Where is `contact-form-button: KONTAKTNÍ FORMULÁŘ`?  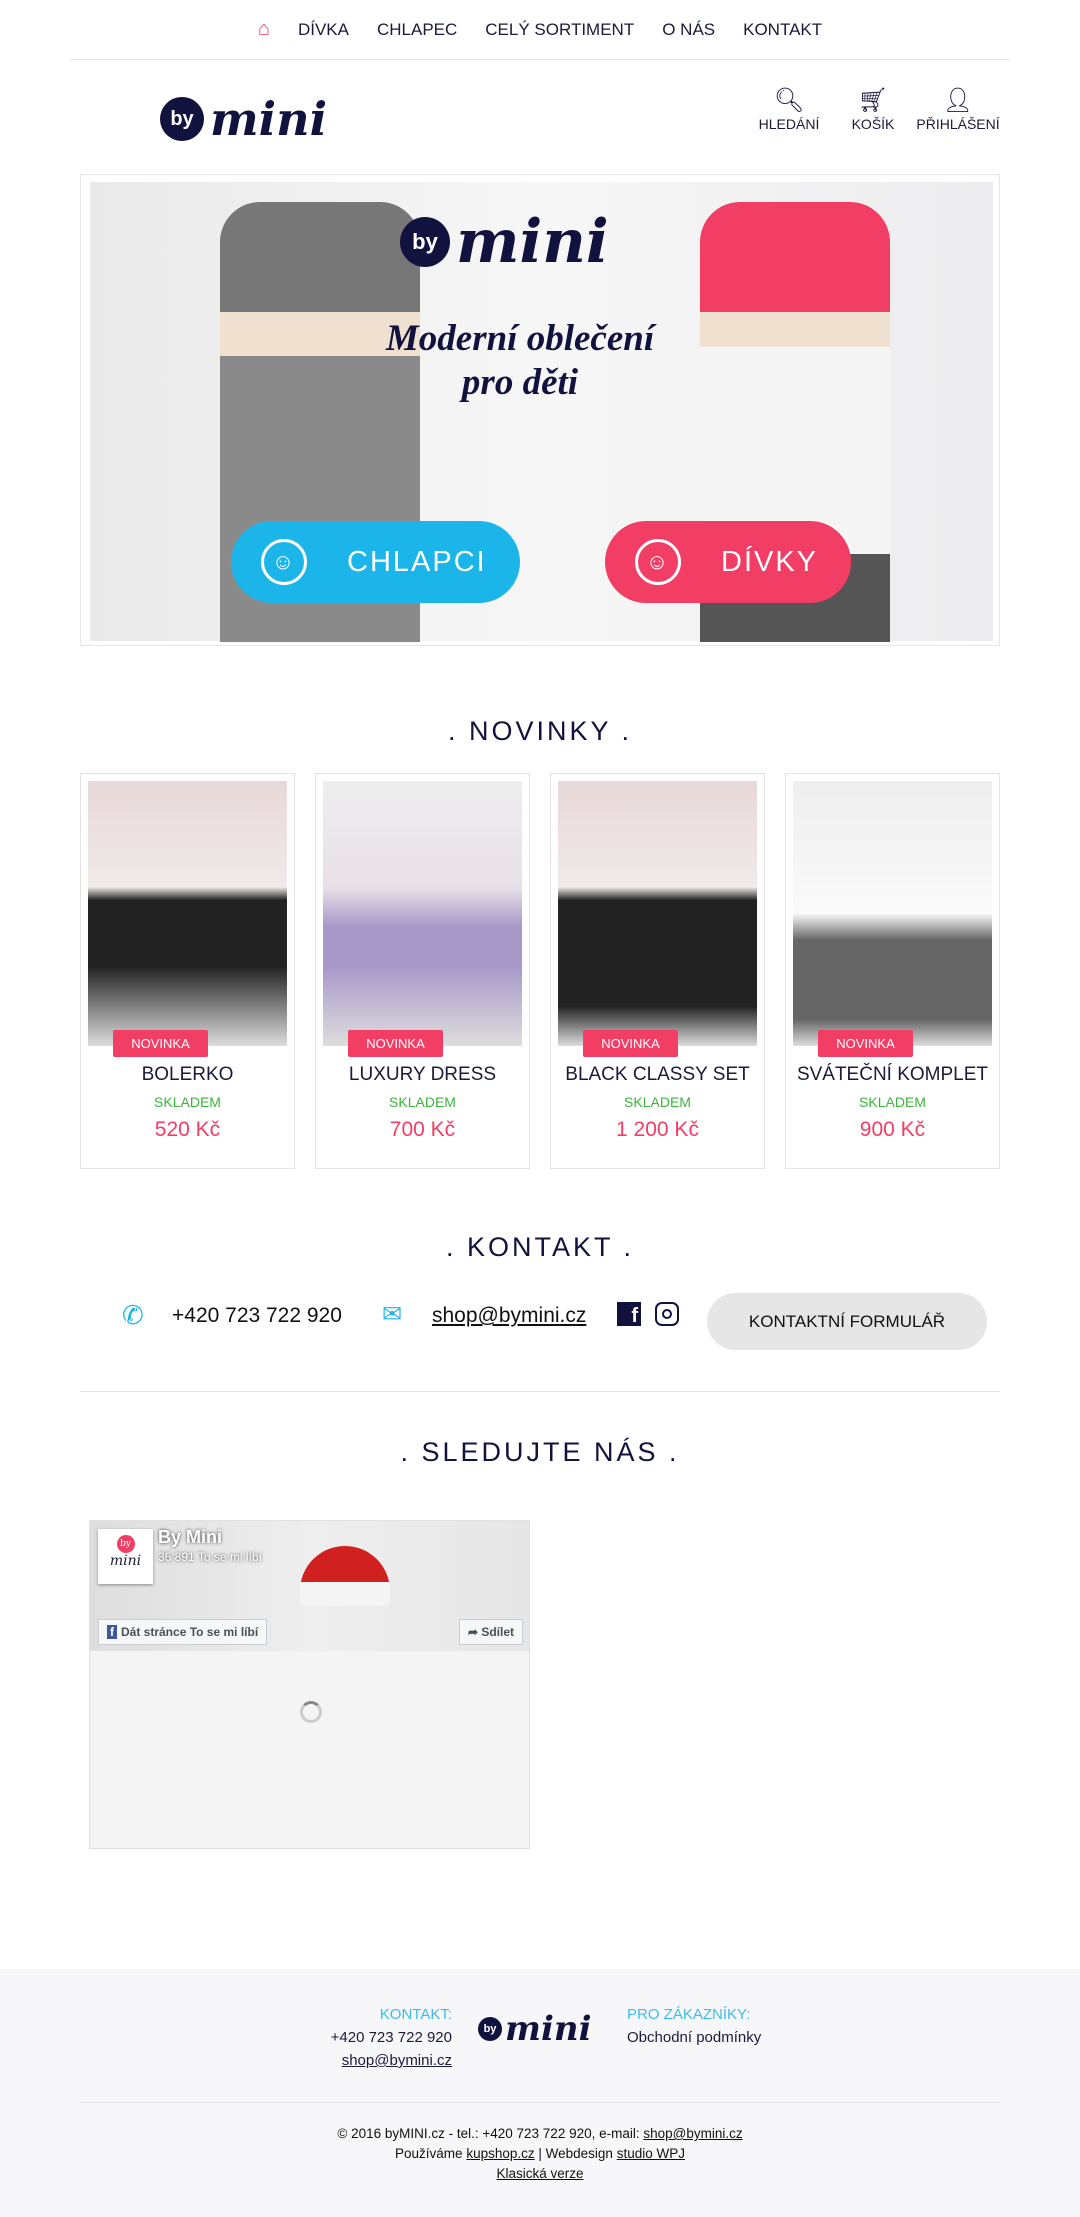
contact-form-button: KONTAKTNÍ FORMULÁŘ is located at coordinates (847, 1321).